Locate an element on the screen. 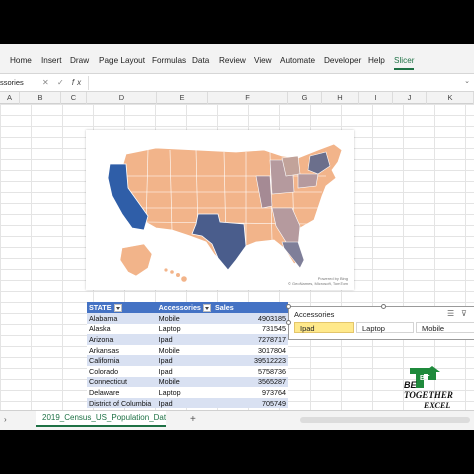 The width and height of the screenshot is (474, 474). map-region-pennsylvania is located at coordinates (308, 181).